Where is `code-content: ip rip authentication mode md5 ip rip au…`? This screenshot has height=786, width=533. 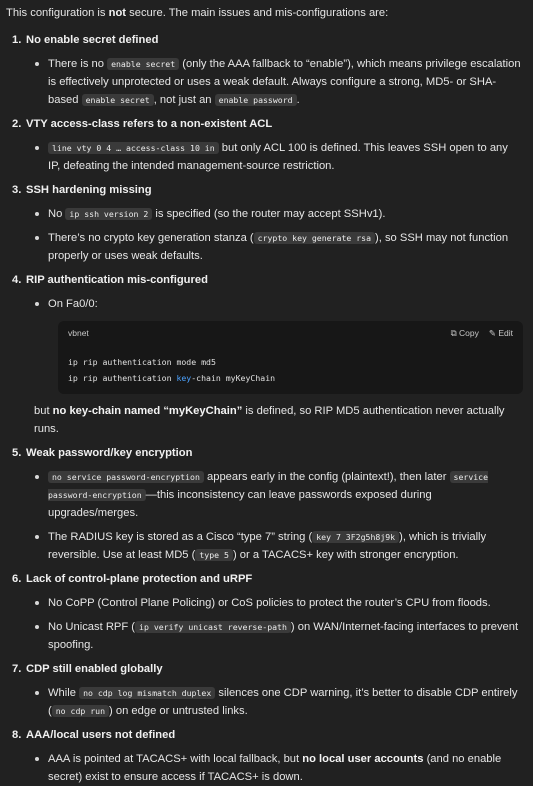
code-content: ip rip authentication mode md5 ip rip au… is located at coordinates (290, 364).